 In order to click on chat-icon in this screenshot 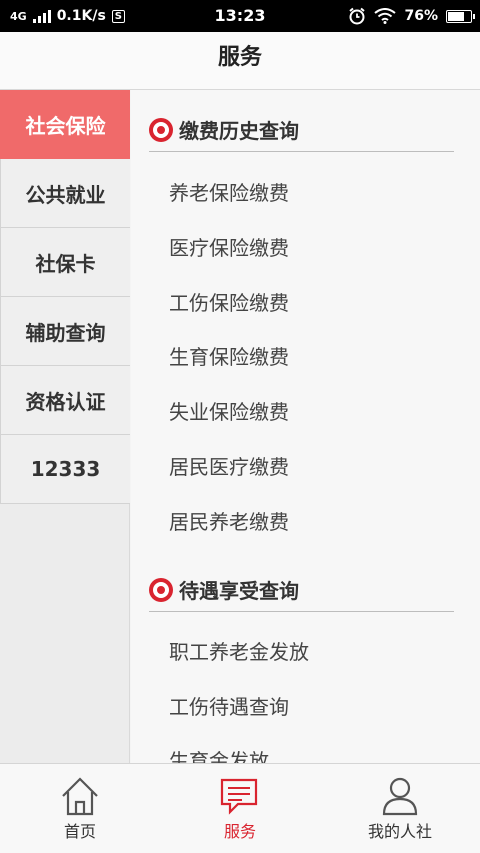, I will do `click(239, 796)`.